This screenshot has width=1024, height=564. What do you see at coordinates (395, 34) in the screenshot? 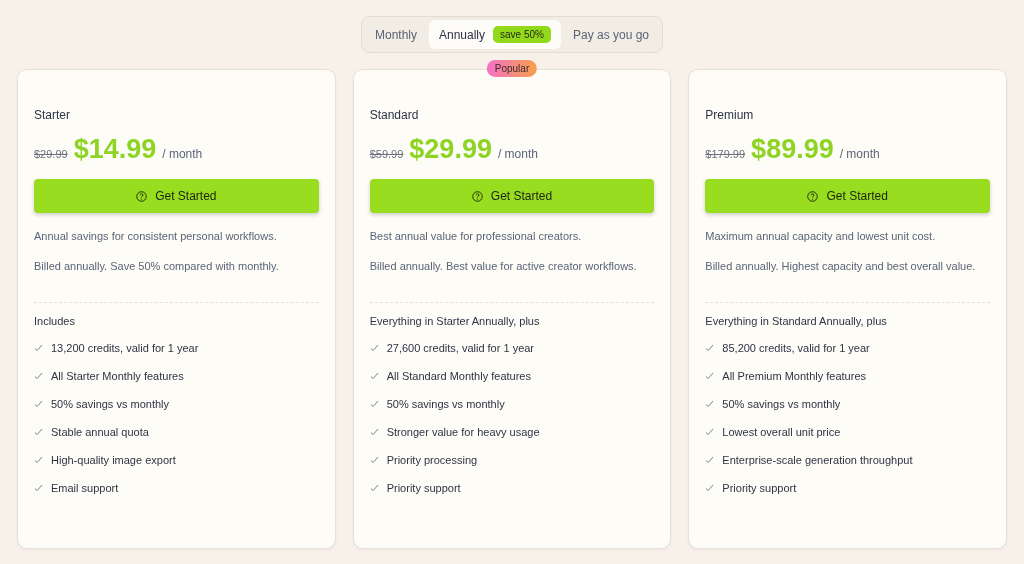
I see `billing-tab: Monthly` at bounding box center [395, 34].